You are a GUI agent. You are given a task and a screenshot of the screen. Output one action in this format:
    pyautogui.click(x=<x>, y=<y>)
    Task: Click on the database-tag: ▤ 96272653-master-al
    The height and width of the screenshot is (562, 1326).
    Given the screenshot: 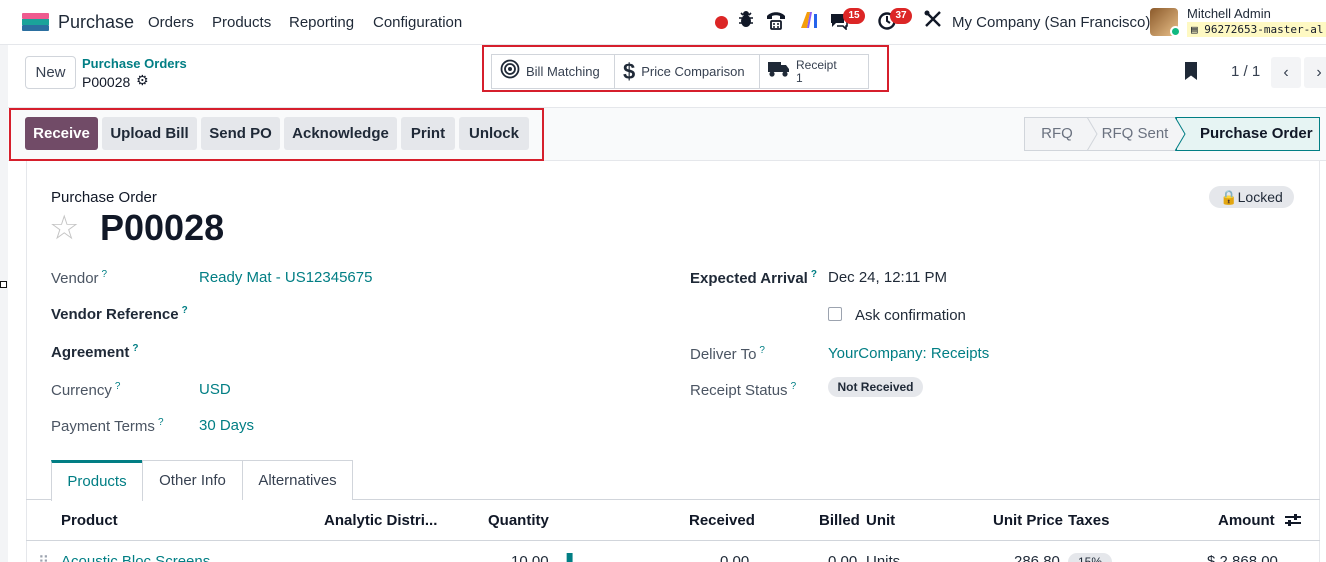 What is the action you would take?
    pyautogui.click(x=1256, y=29)
    